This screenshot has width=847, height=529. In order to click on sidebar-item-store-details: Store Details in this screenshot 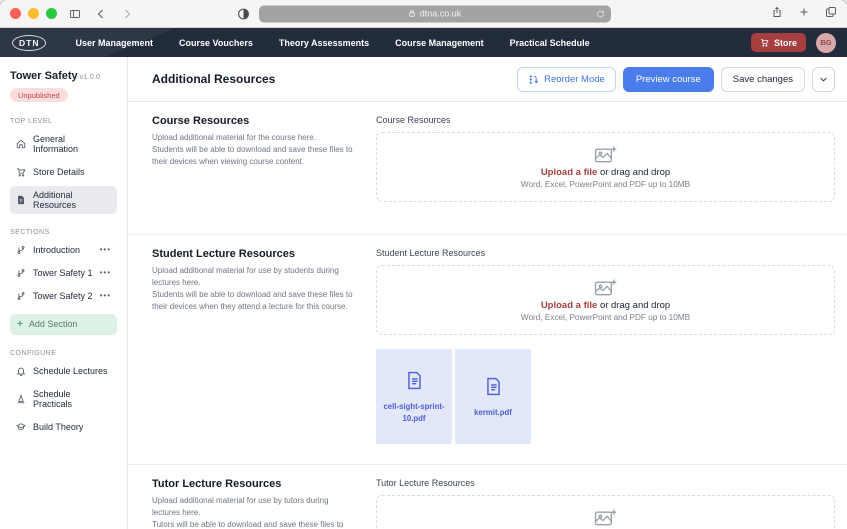, I will do `click(63, 172)`.